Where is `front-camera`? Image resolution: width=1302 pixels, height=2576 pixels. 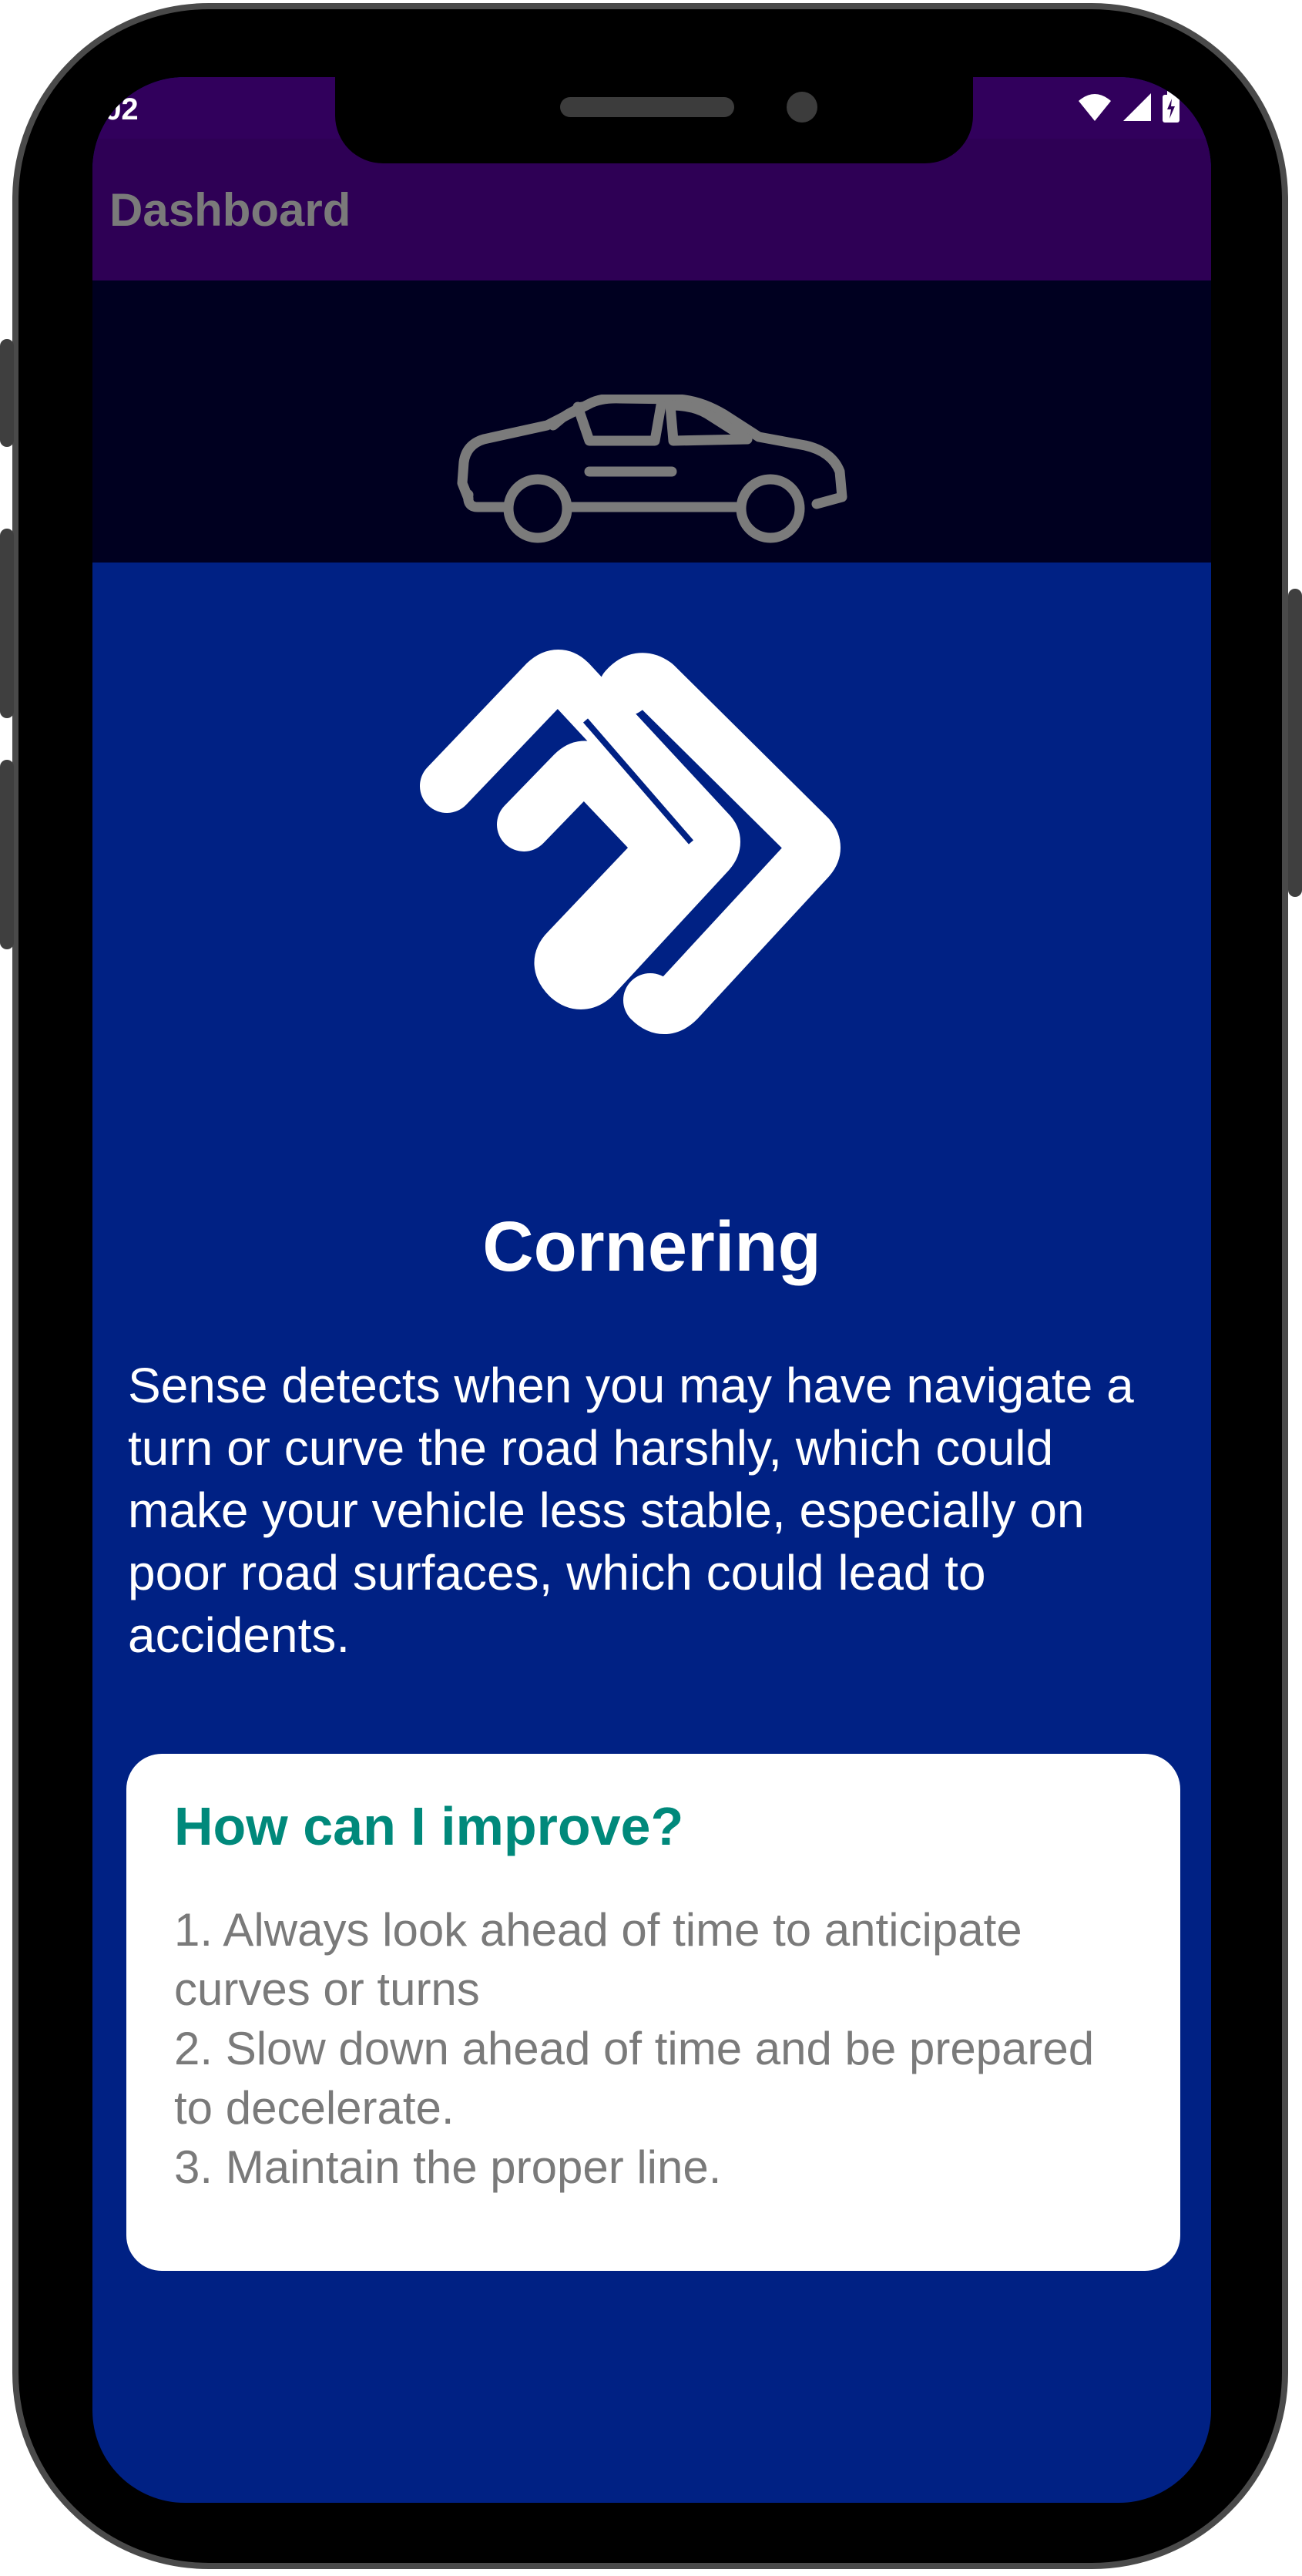
front-camera is located at coordinates (802, 107).